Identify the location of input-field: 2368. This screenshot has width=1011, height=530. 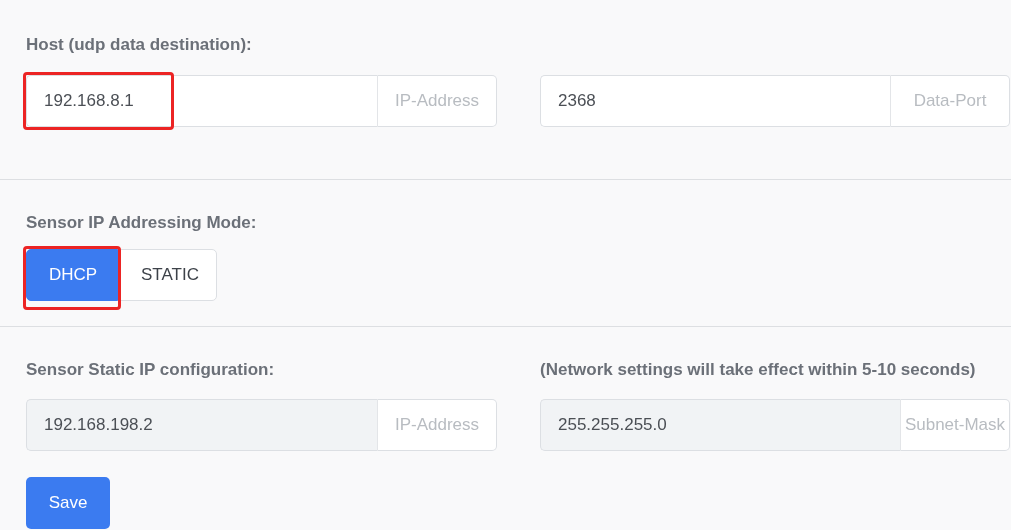
(715, 101).